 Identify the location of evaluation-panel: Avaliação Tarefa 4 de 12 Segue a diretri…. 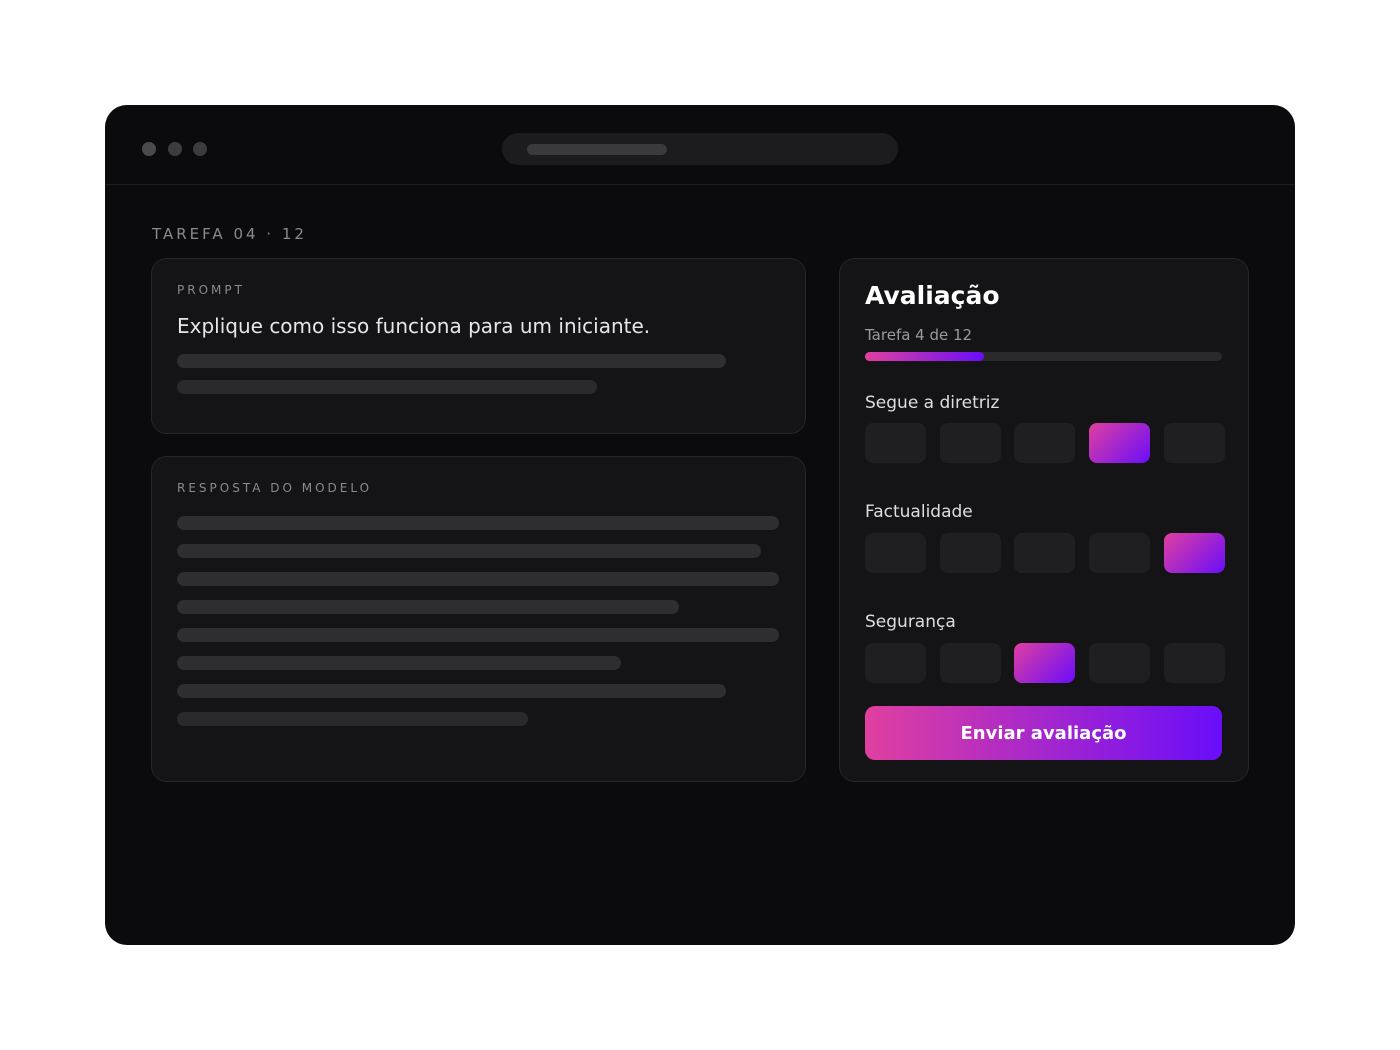
(1044, 520).